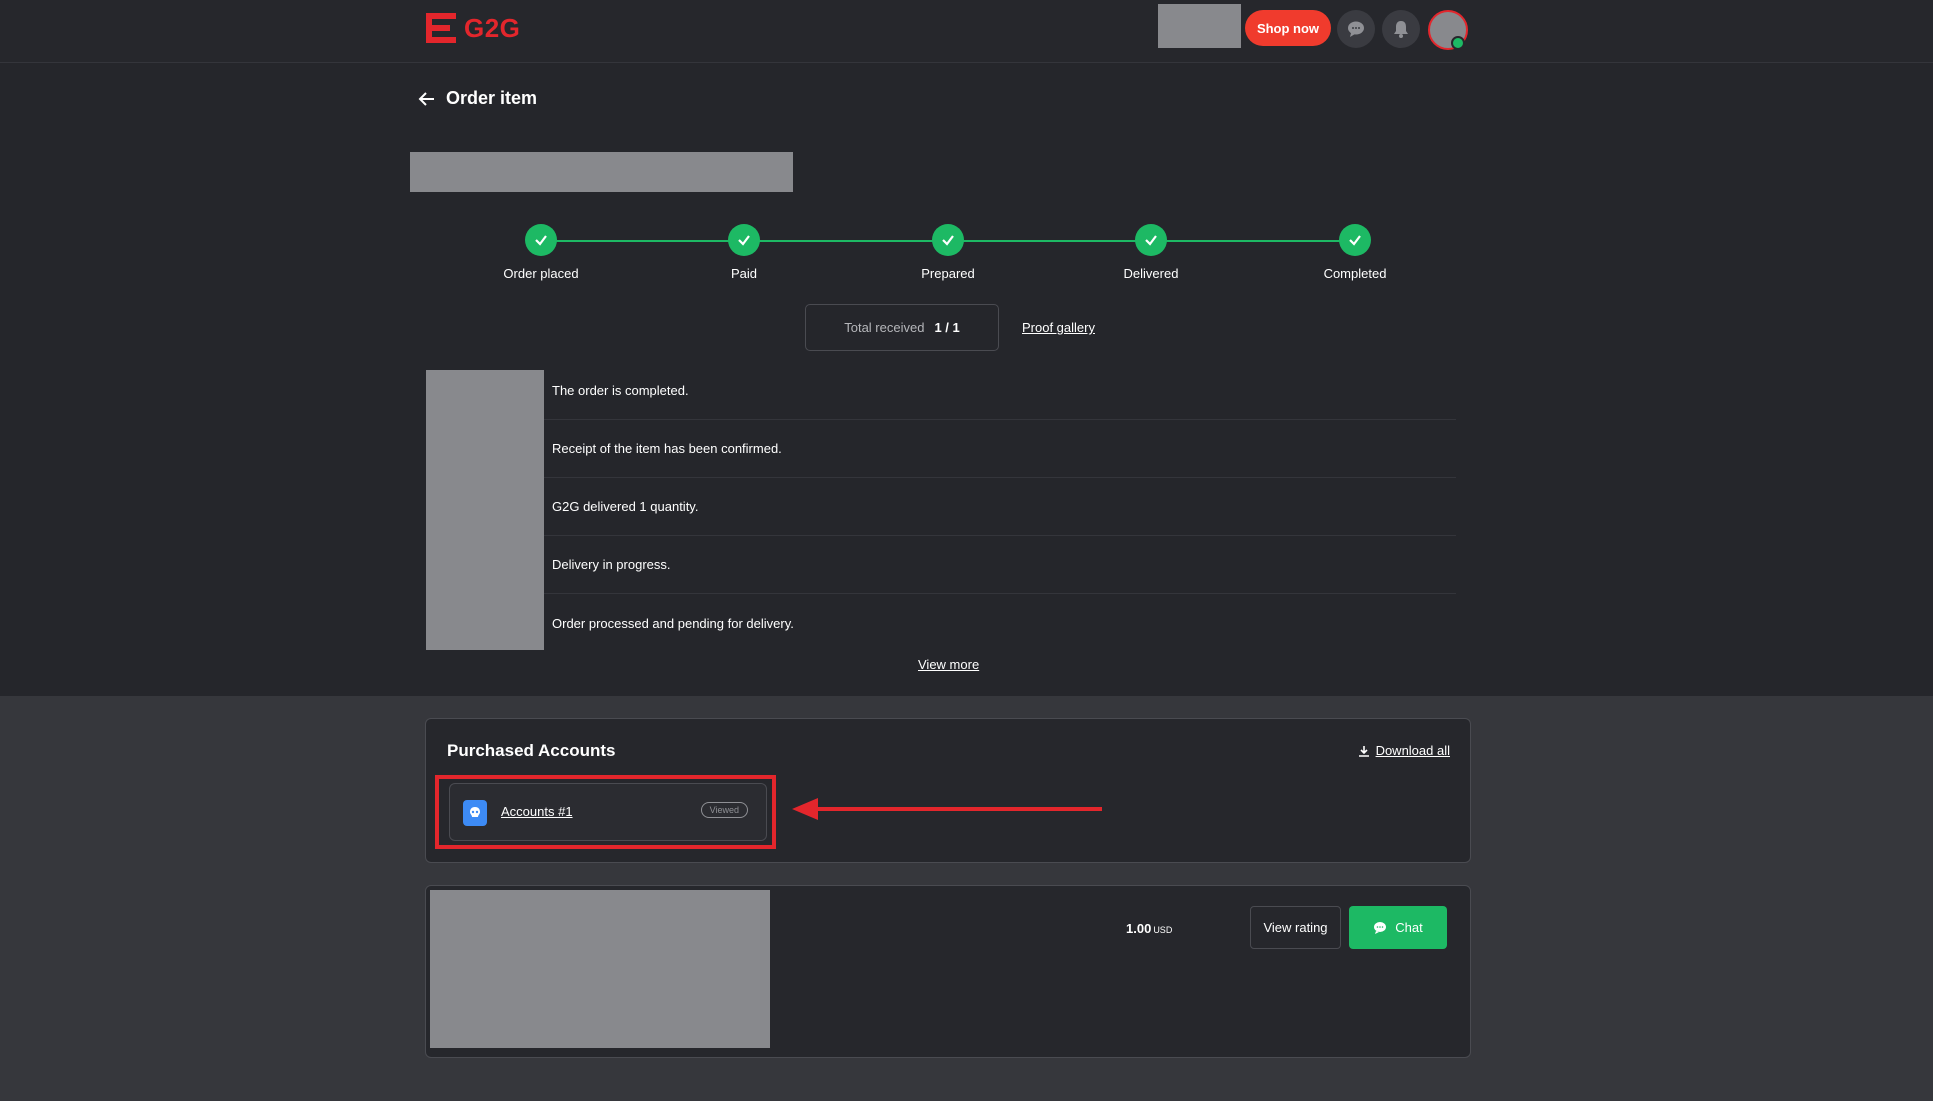  I want to click on g2g-logo: G2G, so click(472, 28).